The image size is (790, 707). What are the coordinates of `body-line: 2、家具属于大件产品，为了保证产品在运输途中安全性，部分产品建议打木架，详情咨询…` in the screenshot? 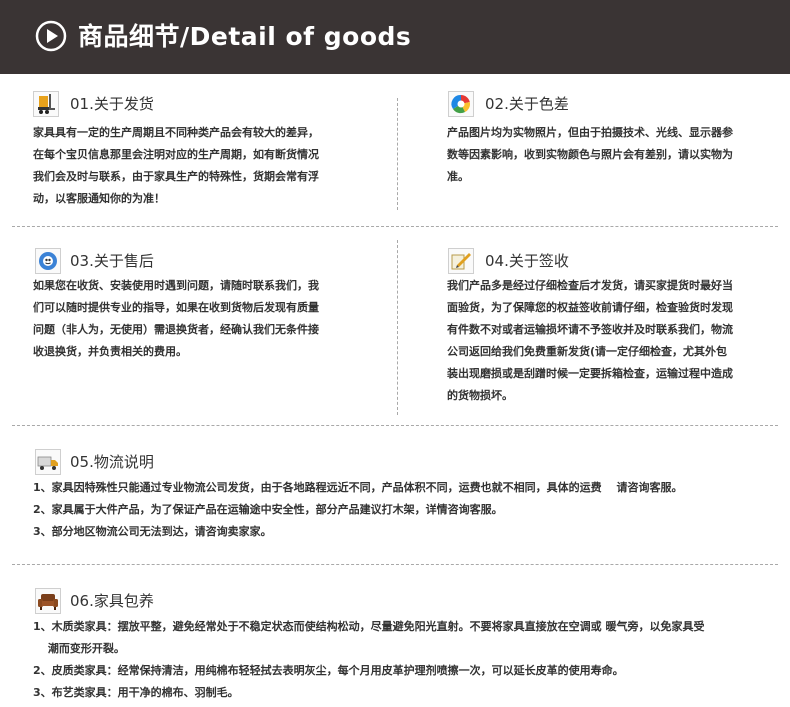 It's located at (268, 509).